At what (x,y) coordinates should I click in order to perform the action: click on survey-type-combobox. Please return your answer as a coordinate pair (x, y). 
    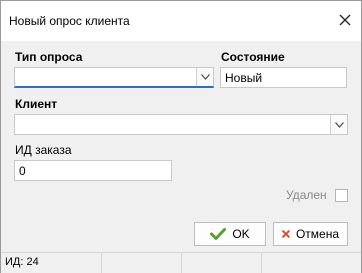
    Looking at the image, I should click on (114, 77).